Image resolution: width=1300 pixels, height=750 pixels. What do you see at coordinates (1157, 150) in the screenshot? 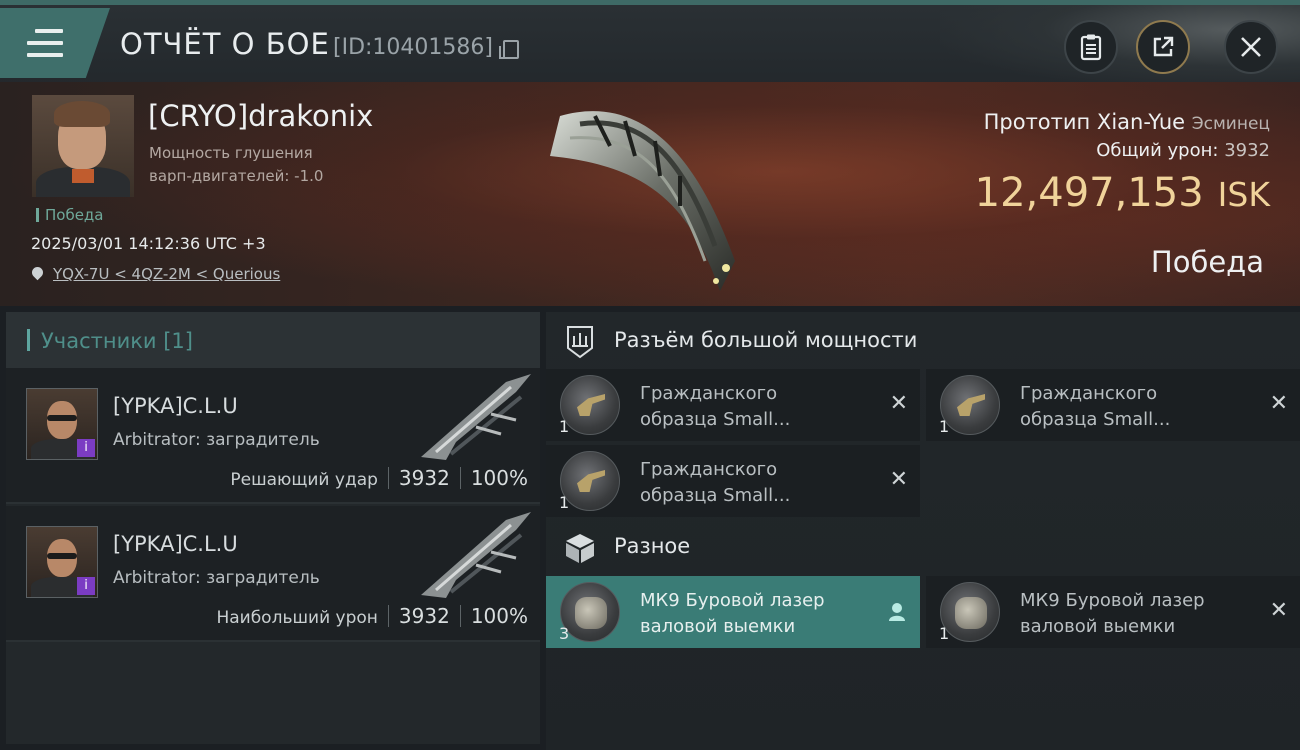
I see `damage-label: Общий урон:` at bounding box center [1157, 150].